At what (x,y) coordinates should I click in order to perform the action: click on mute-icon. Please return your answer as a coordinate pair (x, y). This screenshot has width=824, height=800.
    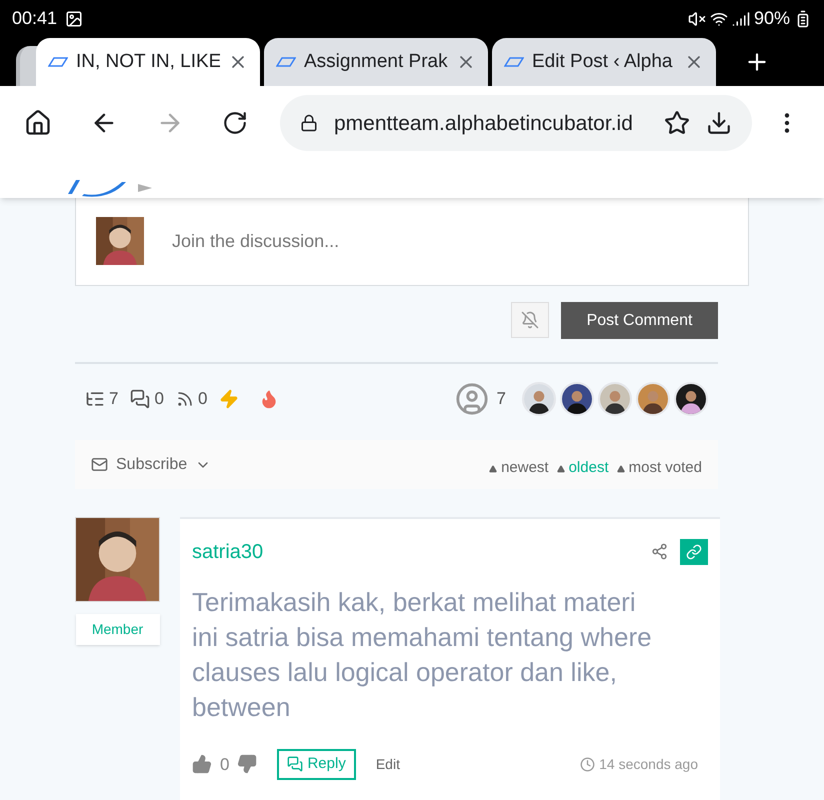
    Looking at the image, I should click on (697, 19).